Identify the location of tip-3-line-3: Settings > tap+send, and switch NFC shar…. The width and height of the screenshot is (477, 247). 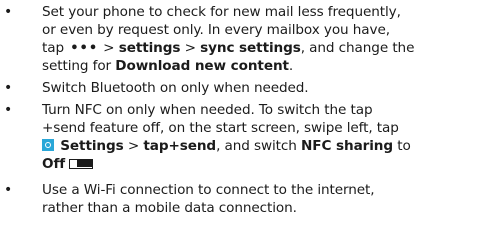
(226, 146).